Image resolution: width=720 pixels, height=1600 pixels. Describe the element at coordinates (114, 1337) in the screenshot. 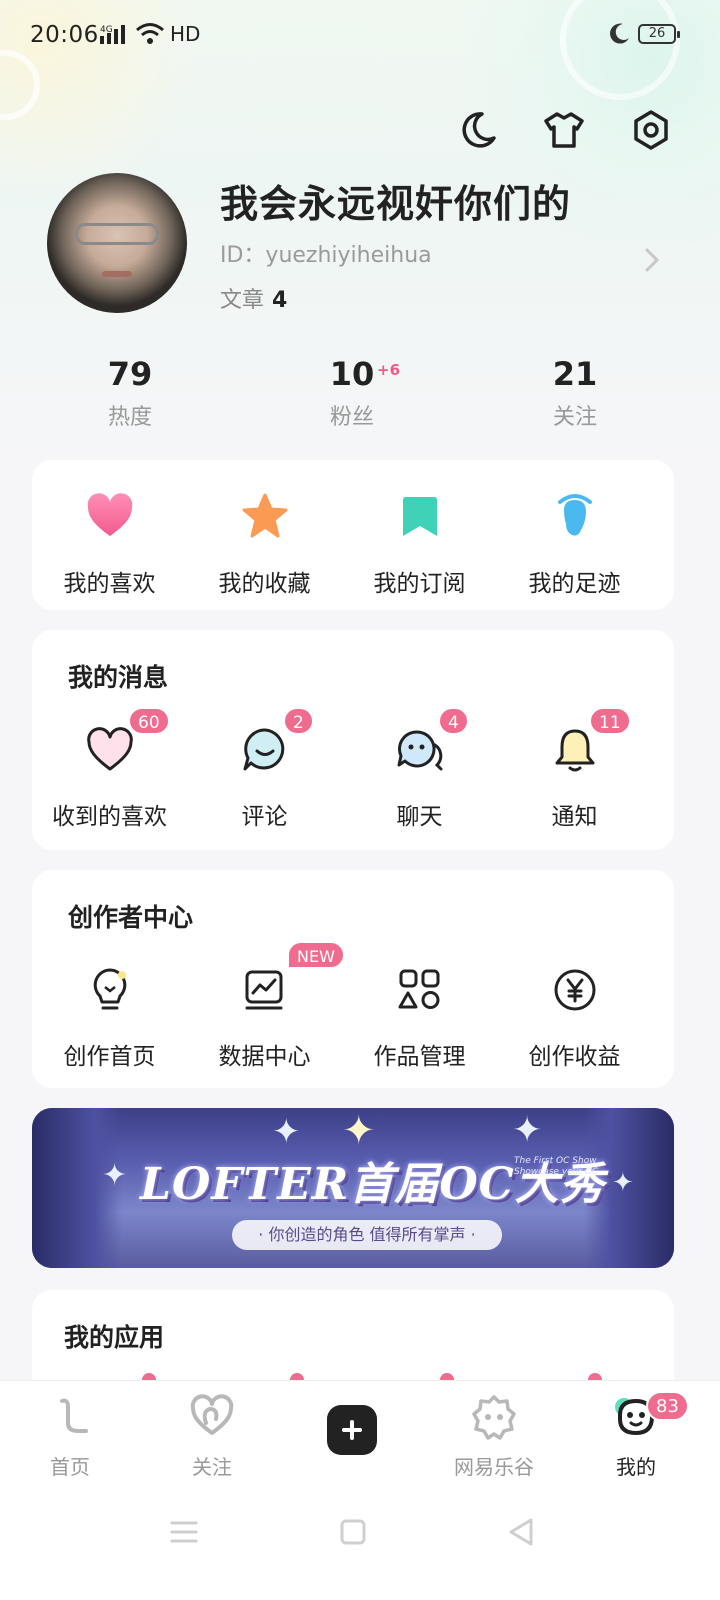

I see `apps-title: 我的应用` at that location.